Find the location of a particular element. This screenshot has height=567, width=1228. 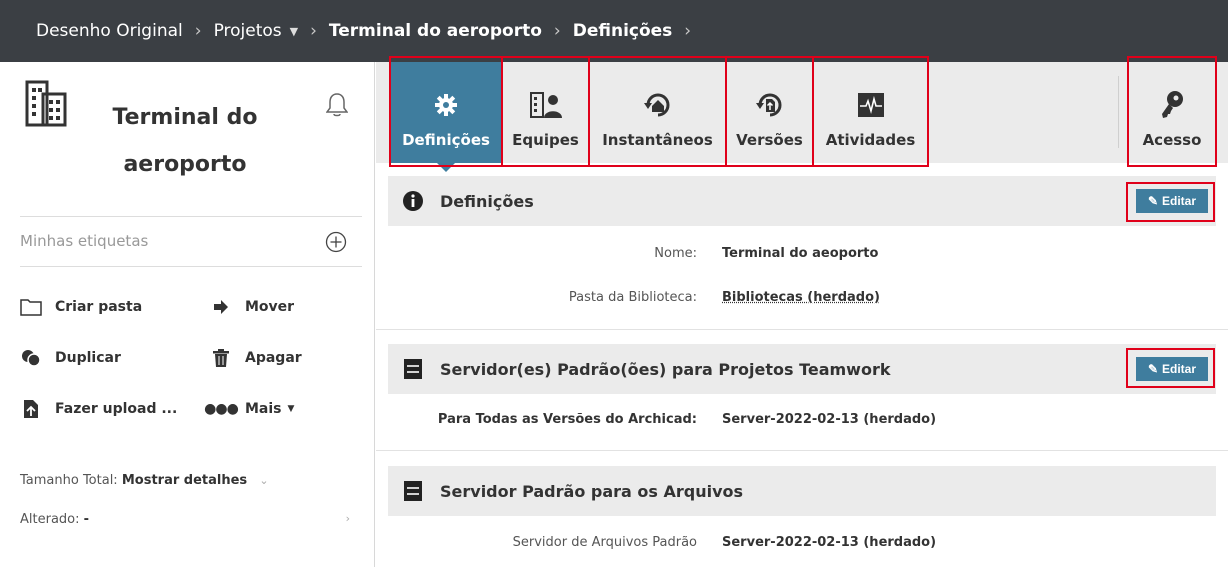

tab-versions: Versões is located at coordinates (769, 112).